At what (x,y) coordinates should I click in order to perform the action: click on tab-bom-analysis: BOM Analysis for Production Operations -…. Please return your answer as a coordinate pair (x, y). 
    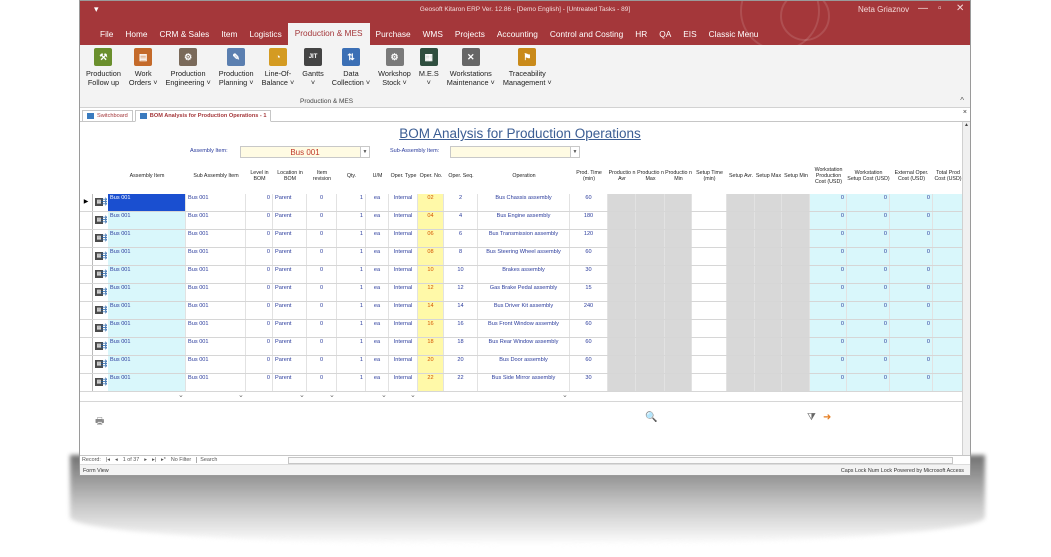
    Looking at the image, I should click on (203, 116).